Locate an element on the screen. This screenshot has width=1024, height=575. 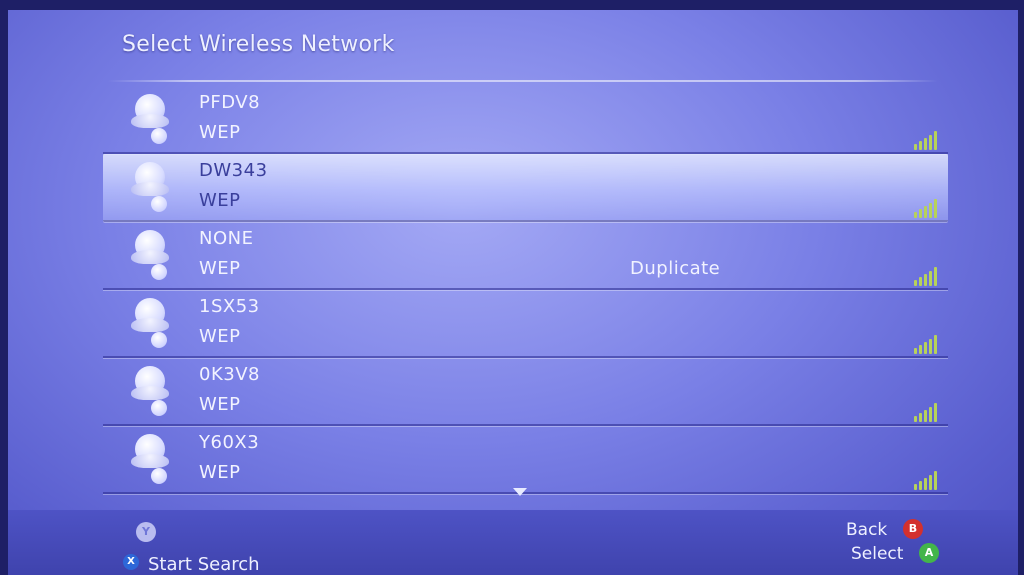
button-legend-bar: Y X Start Search Back B Select A is located at coordinates (513, 542).